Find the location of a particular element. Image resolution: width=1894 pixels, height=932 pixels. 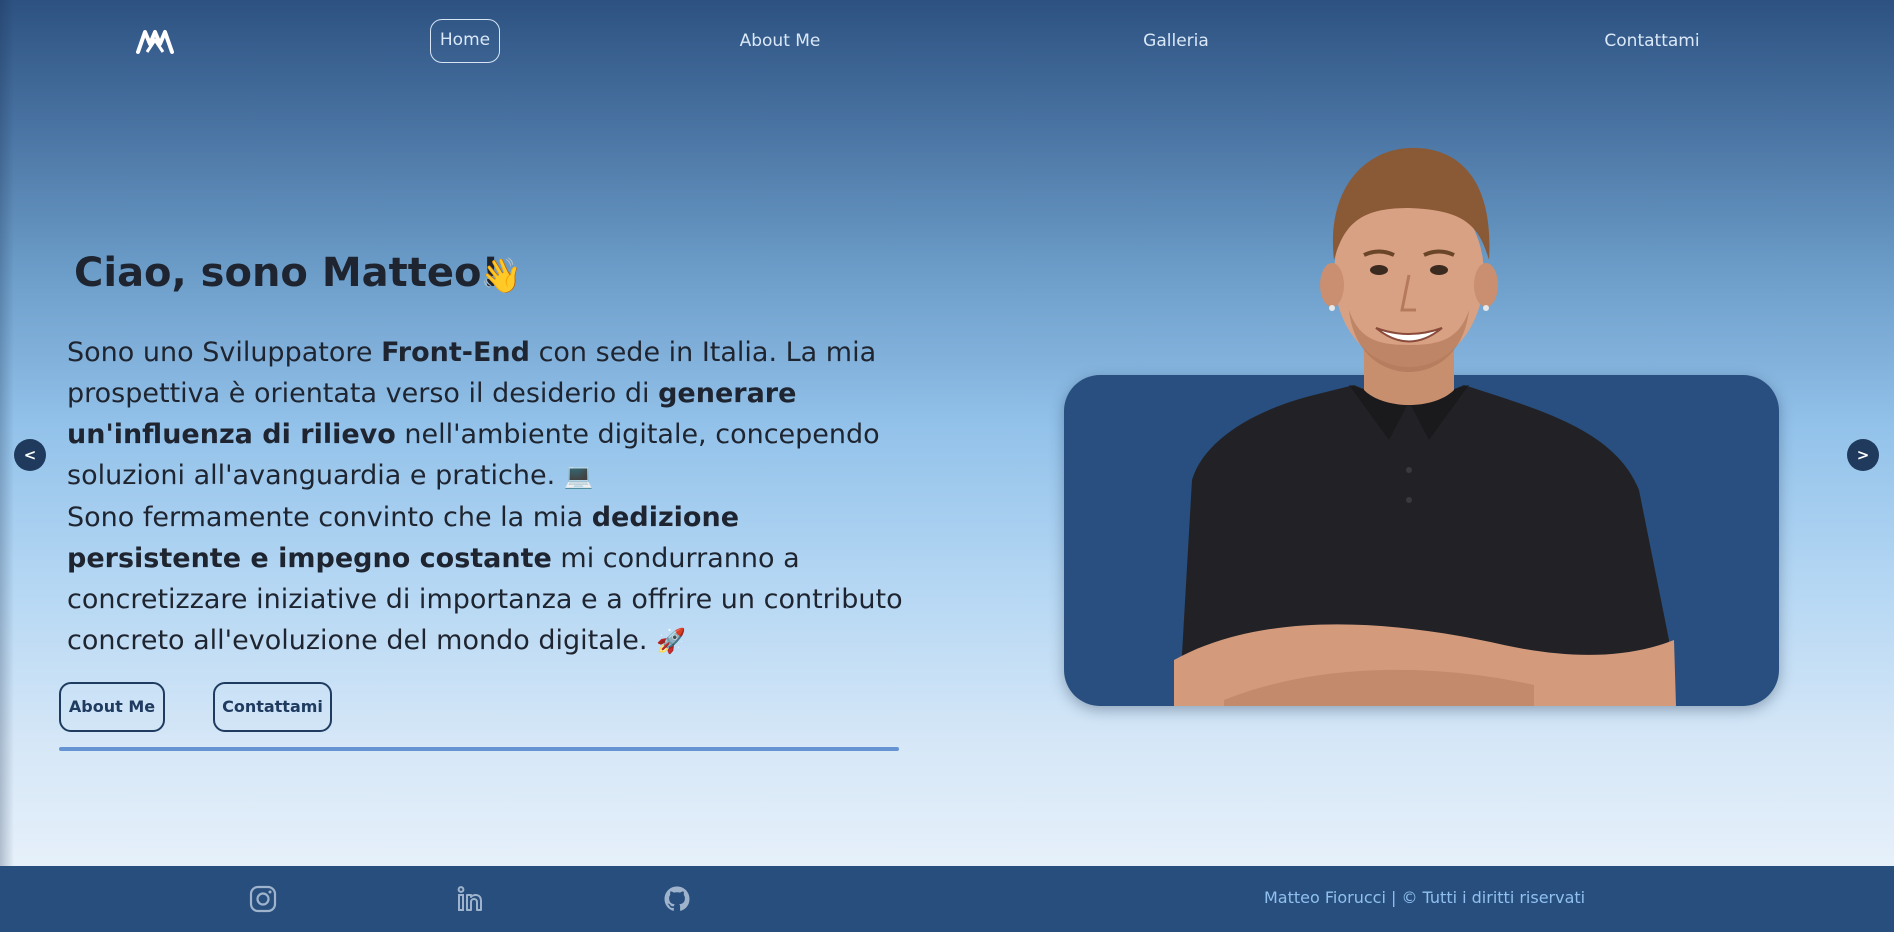

nav-home: Home is located at coordinates (465, 41).